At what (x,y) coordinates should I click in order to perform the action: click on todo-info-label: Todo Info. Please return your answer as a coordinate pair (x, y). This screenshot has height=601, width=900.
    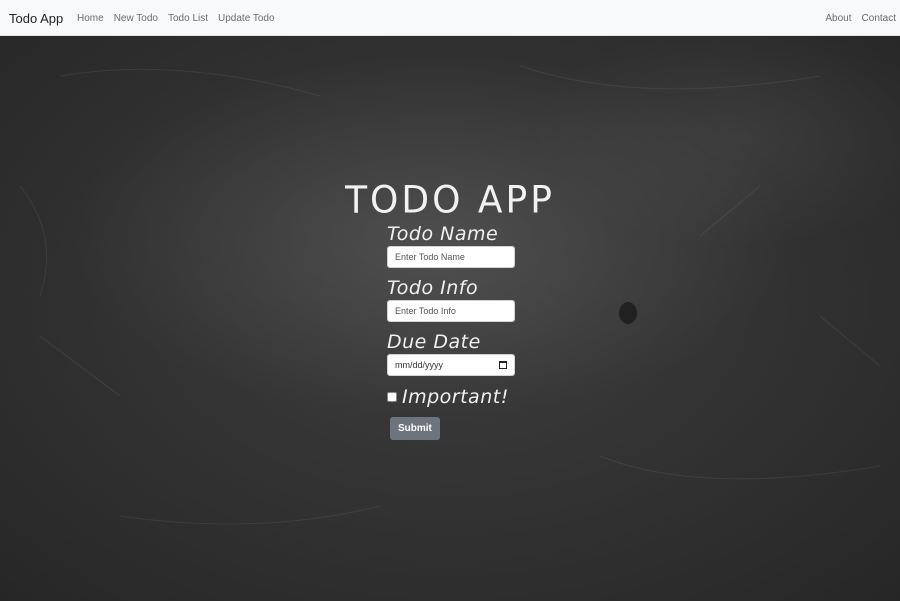
    Looking at the image, I should click on (433, 288).